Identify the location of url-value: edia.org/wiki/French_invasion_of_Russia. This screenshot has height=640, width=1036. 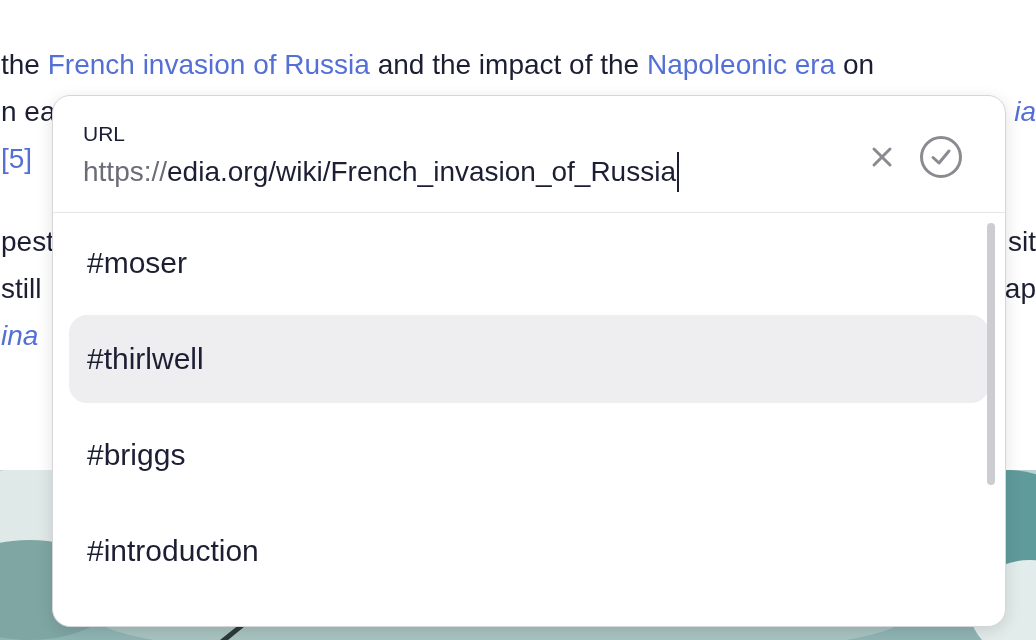
(421, 172).